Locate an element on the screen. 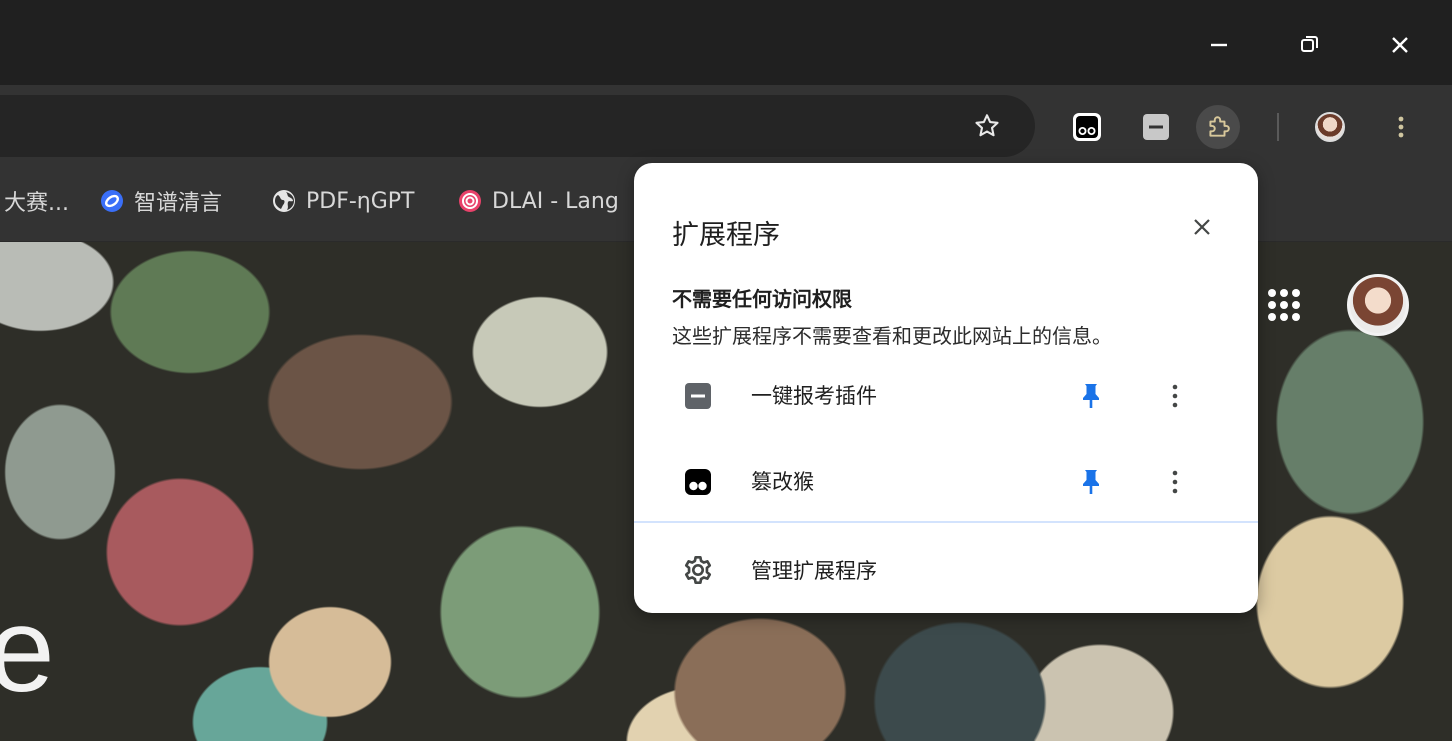 The image size is (1452, 741). star-outline-icon is located at coordinates (987, 125).